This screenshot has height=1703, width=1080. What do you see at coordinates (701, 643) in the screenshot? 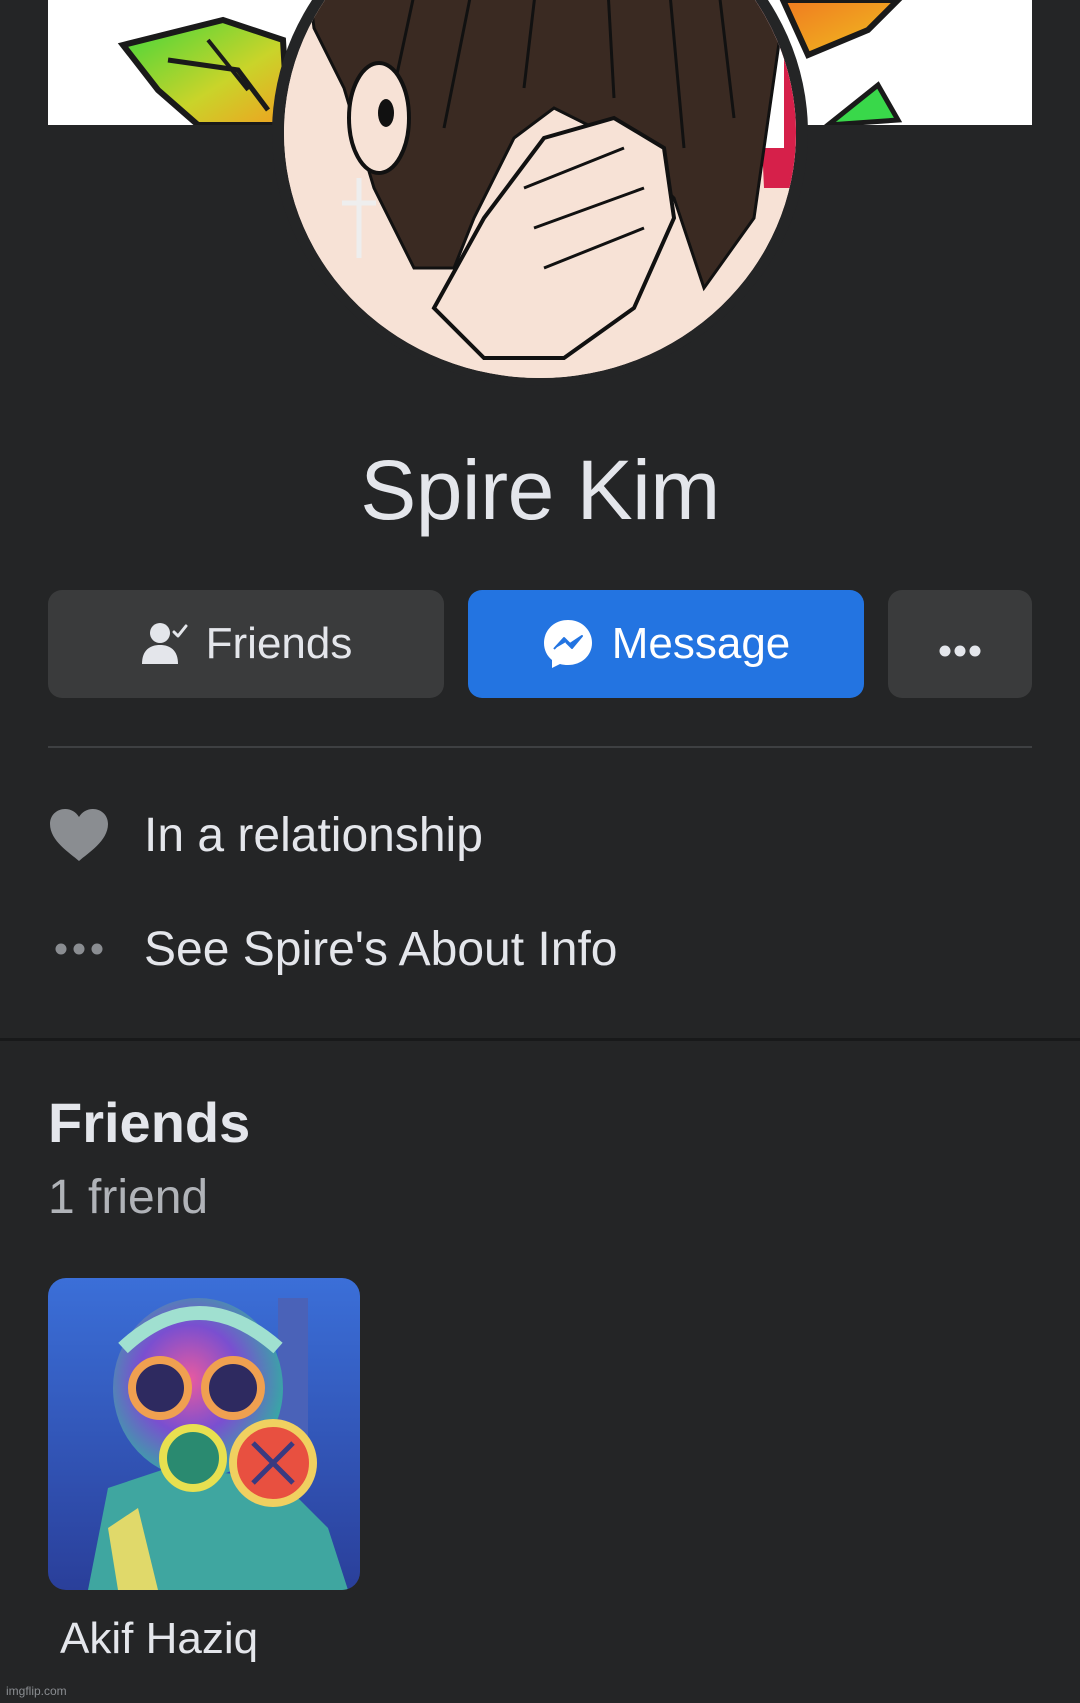
I see `message-button-label: Message` at bounding box center [701, 643].